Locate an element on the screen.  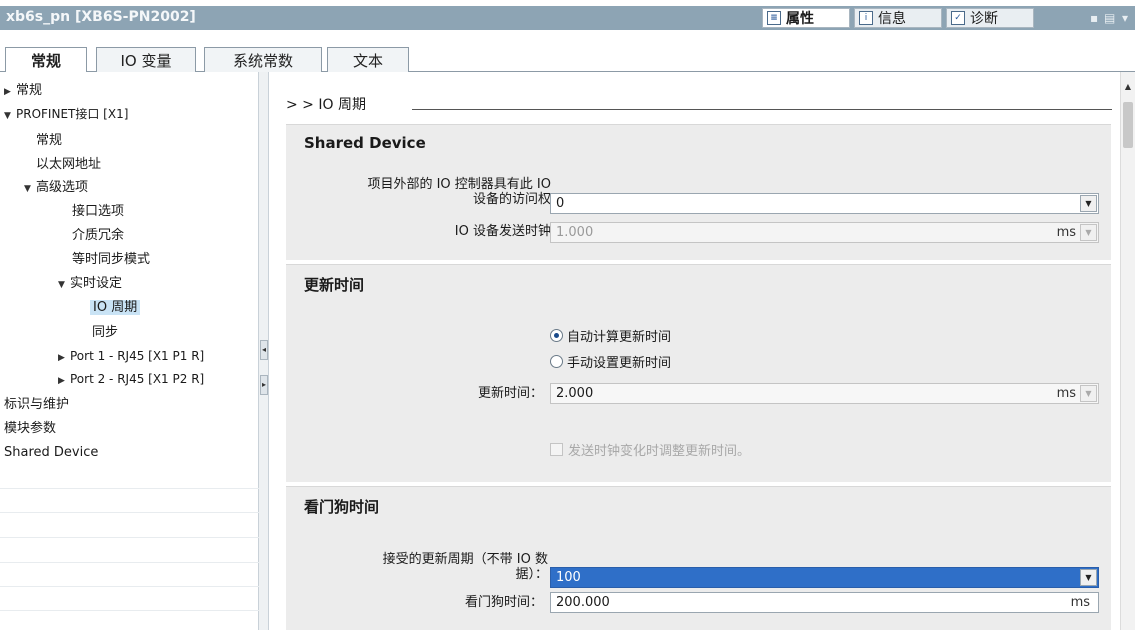
nav-item-port-1: ▶ Port 1 - RJ45 [X1 P1 R] is located at coordinates (131, 356).